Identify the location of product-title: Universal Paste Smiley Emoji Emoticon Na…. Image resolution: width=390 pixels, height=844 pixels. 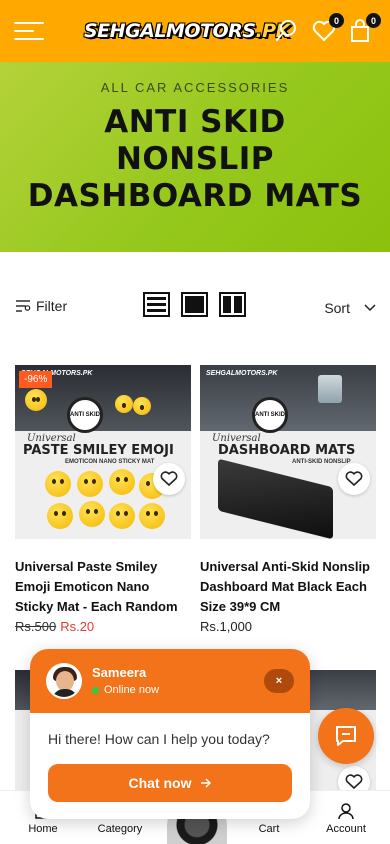
(103, 587).